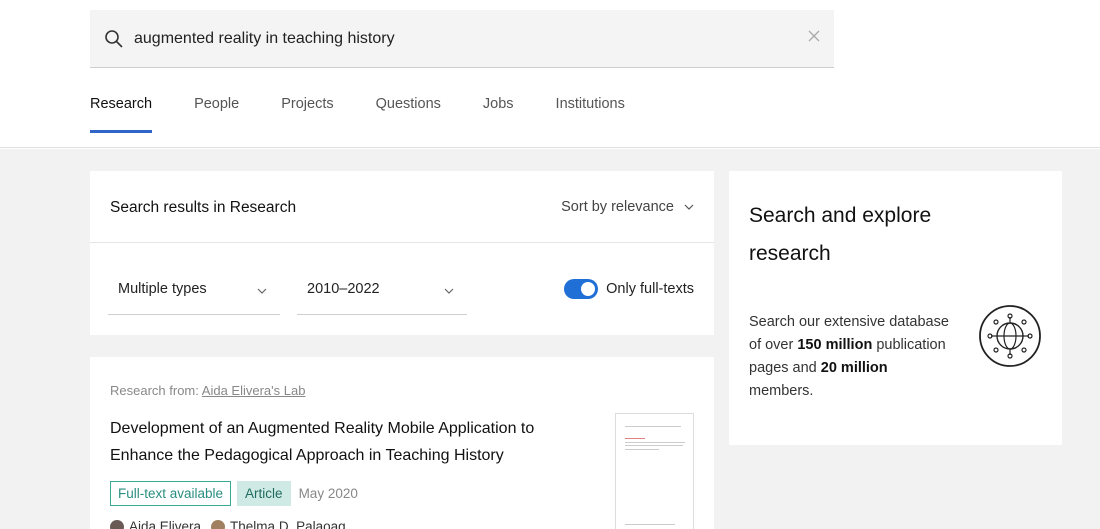 This screenshot has height=529, width=1100. Describe the element at coordinates (590, 114) in the screenshot. I see `tab-institutions: Institutions` at that location.